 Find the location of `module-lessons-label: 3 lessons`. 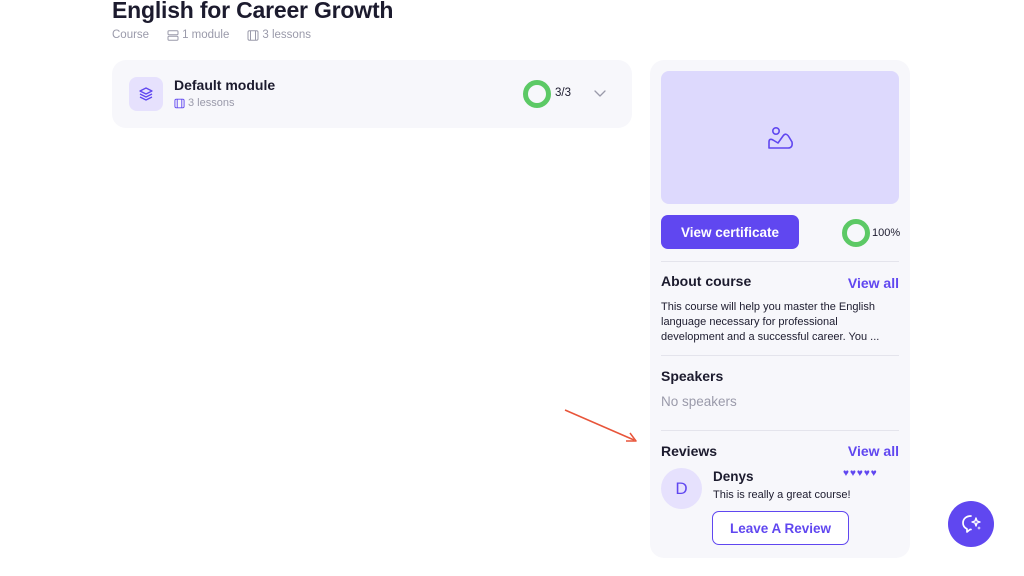

module-lessons-label: 3 lessons is located at coordinates (211, 103).